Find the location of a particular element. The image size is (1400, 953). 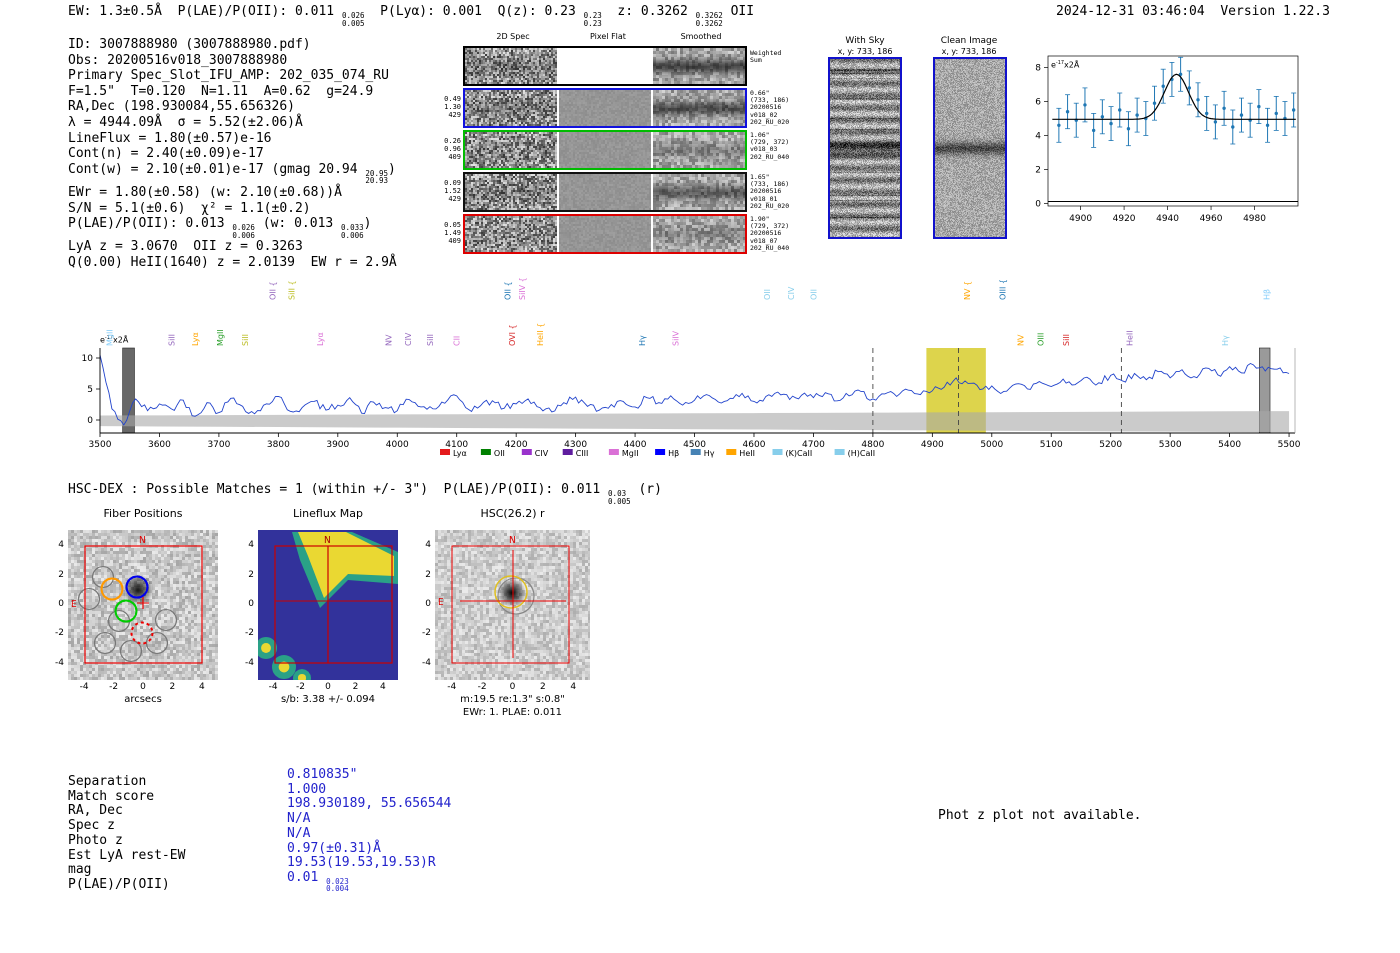

spec2d-row-meta: 1.90" (729, 372) 20200516 v018_07 202_RU_040 is located at coordinates (770, 233).